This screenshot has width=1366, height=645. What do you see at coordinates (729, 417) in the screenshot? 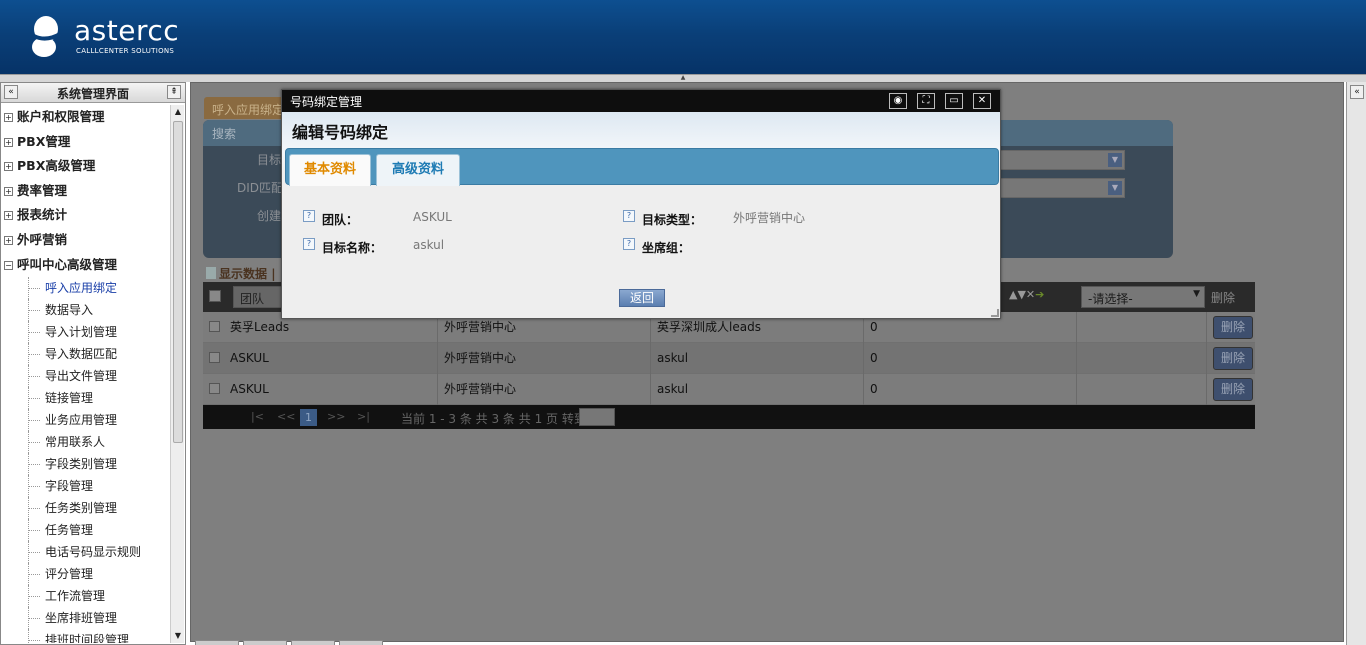
I see `pagination-bar: |< << 1 >> >| 当前 1 - 3 条 共 3 条 共 1 页 转到` at bounding box center [729, 417].